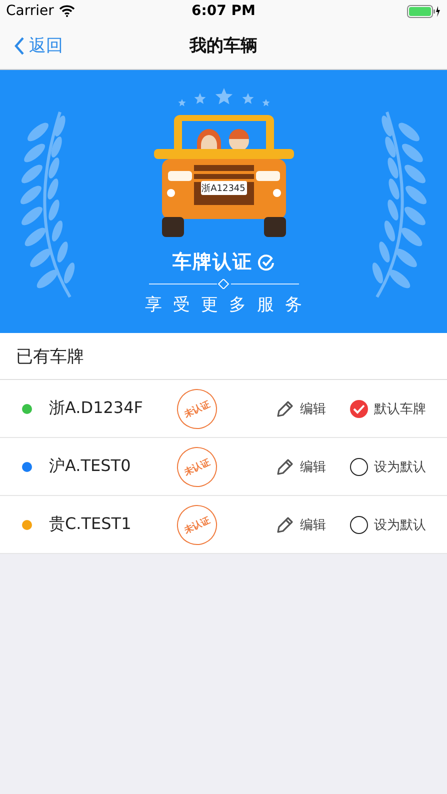 This screenshot has width=447, height=794. What do you see at coordinates (30, 11) in the screenshot?
I see `carrier-label: Carrier` at bounding box center [30, 11].